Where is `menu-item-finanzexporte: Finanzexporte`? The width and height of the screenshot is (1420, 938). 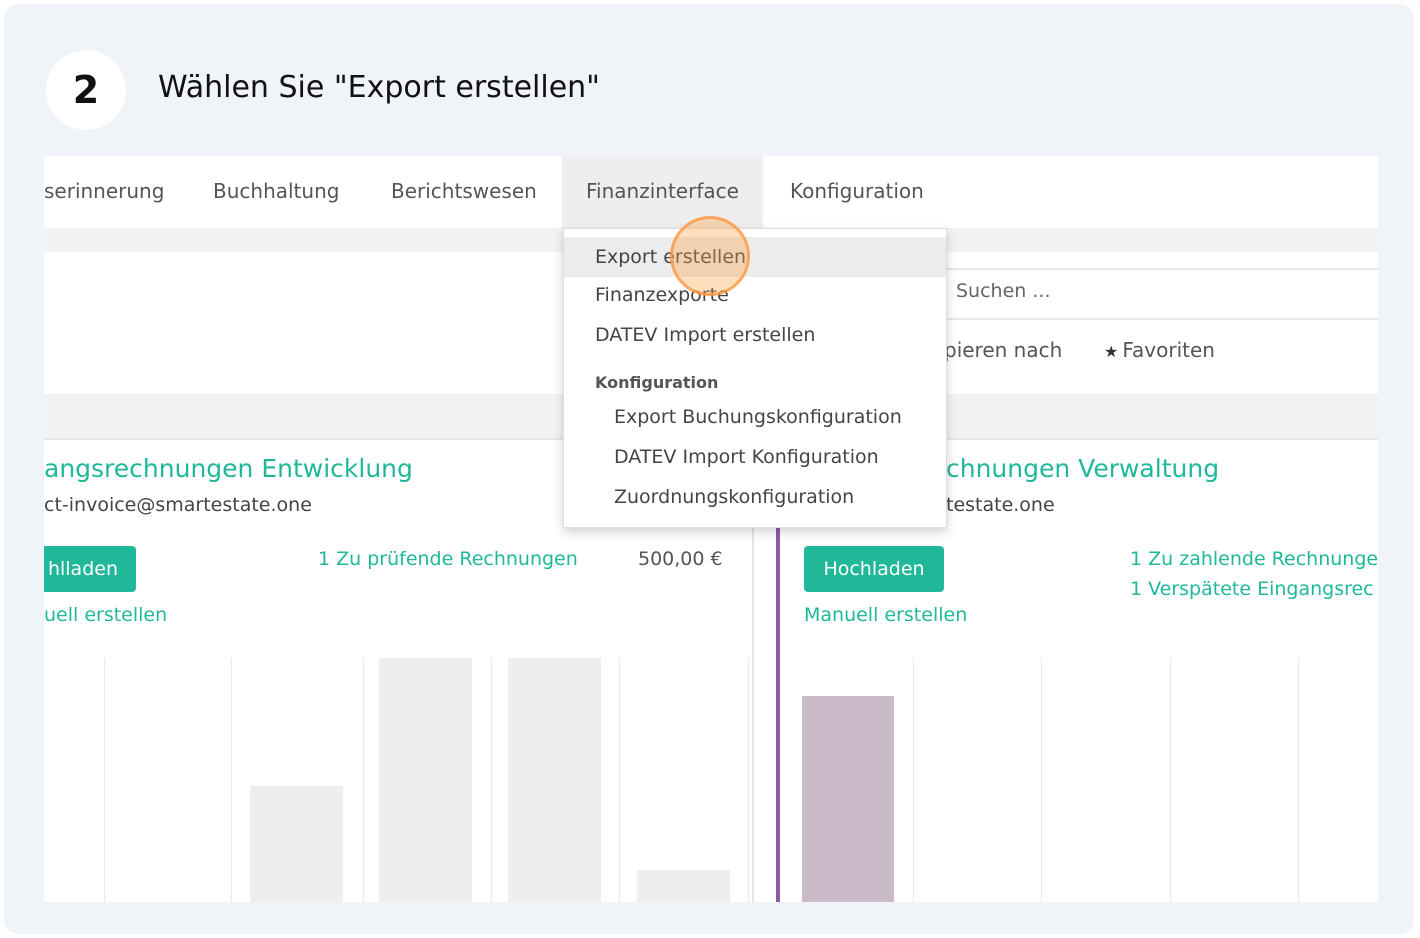 menu-item-finanzexporte: Finanzexporte is located at coordinates (755, 295).